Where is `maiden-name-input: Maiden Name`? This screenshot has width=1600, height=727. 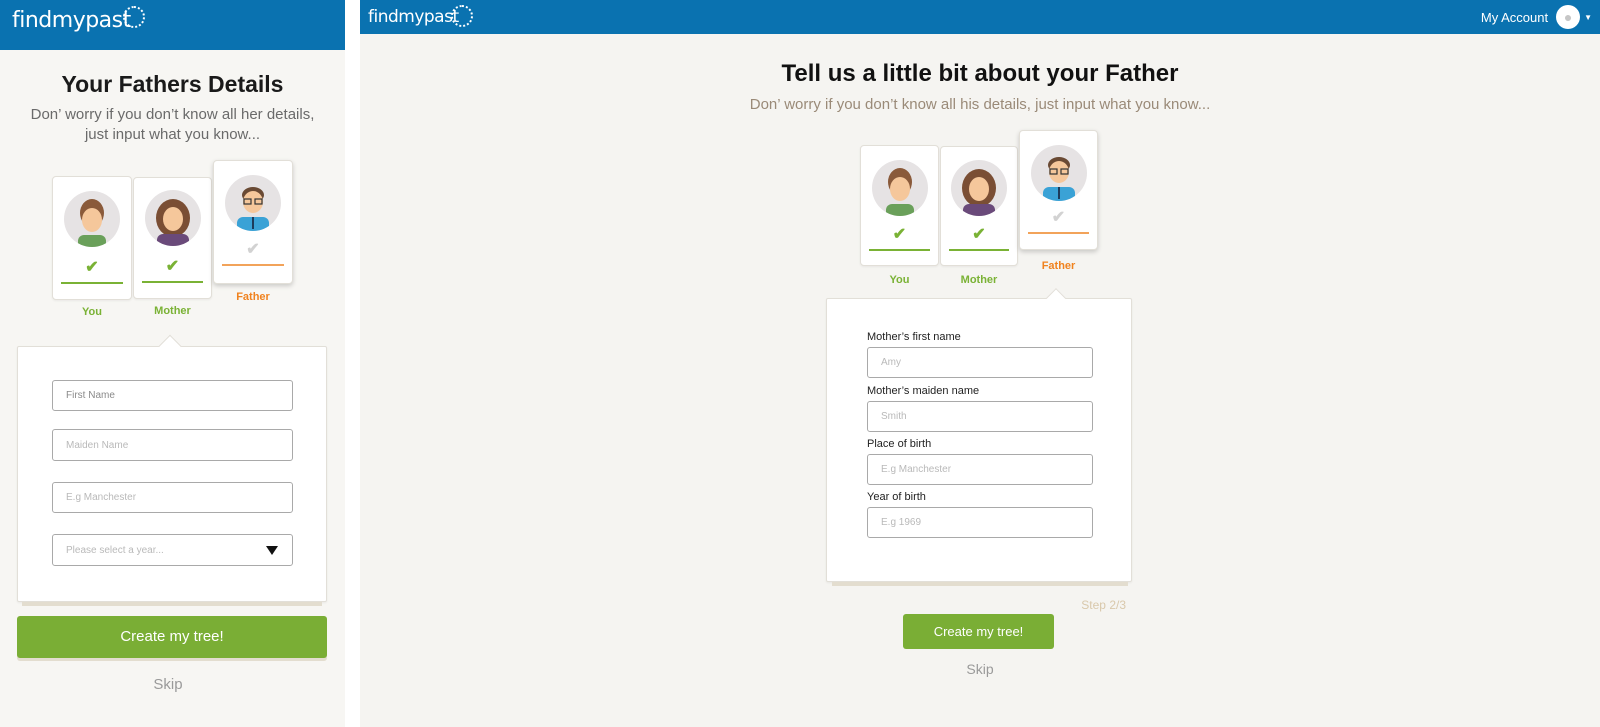
maiden-name-input: Maiden Name is located at coordinates (172, 445).